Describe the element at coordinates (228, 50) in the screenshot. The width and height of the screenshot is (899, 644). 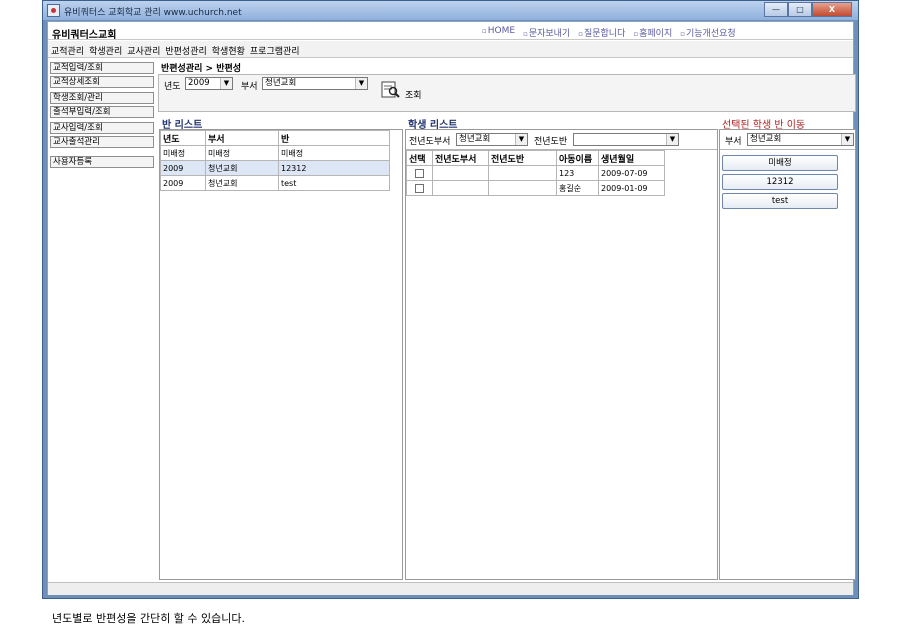
I see `menu-item-student-status: 학생현황` at that location.